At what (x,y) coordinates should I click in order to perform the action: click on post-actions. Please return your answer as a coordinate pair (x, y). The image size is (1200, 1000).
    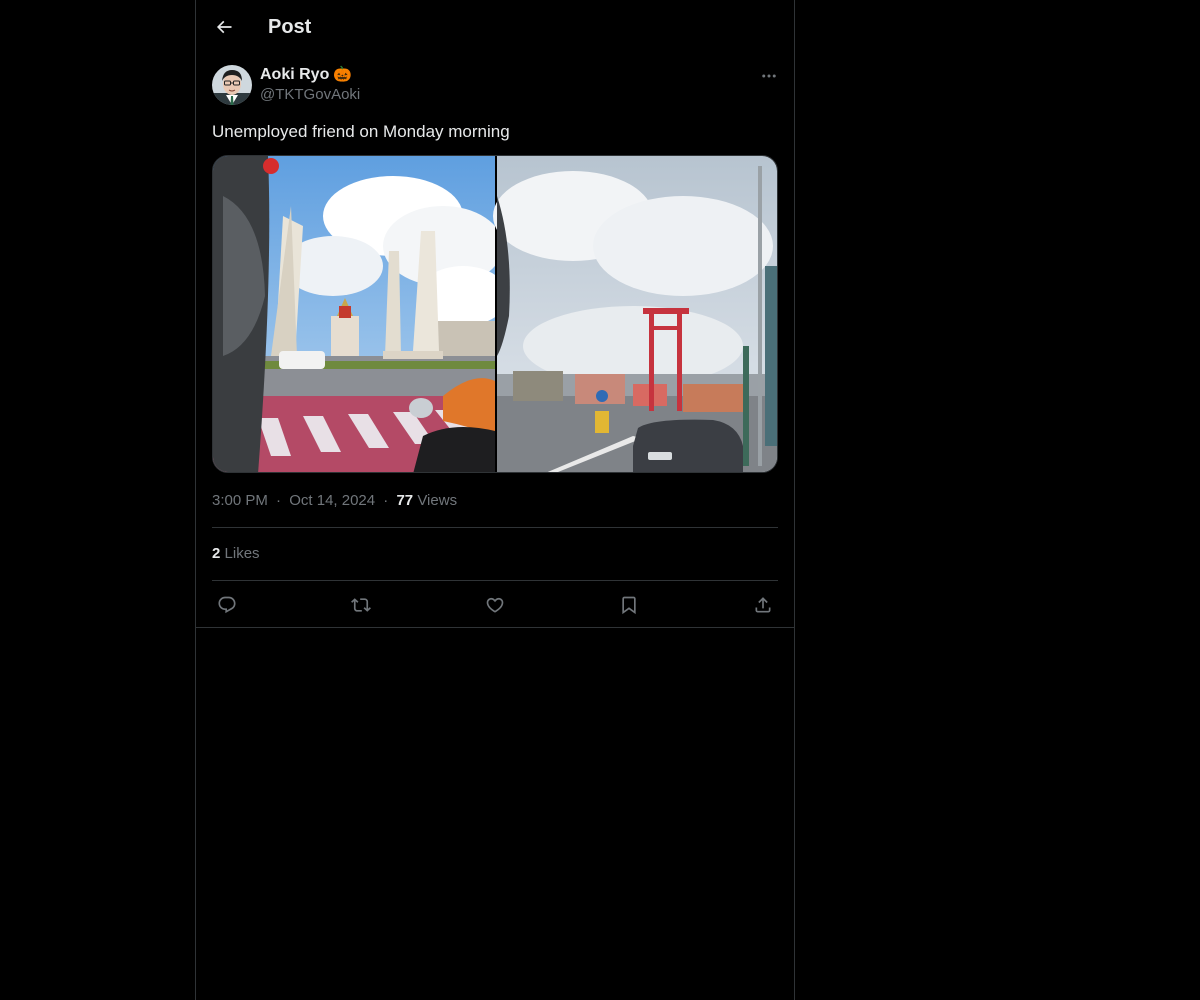
    Looking at the image, I should click on (495, 605).